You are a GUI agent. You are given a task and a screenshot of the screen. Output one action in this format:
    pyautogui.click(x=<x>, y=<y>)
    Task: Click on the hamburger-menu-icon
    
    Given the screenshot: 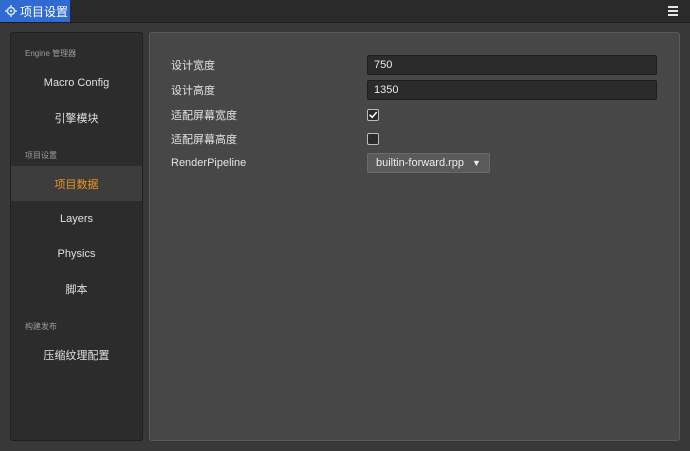 What is the action you would take?
    pyautogui.click(x=673, y=11)
    